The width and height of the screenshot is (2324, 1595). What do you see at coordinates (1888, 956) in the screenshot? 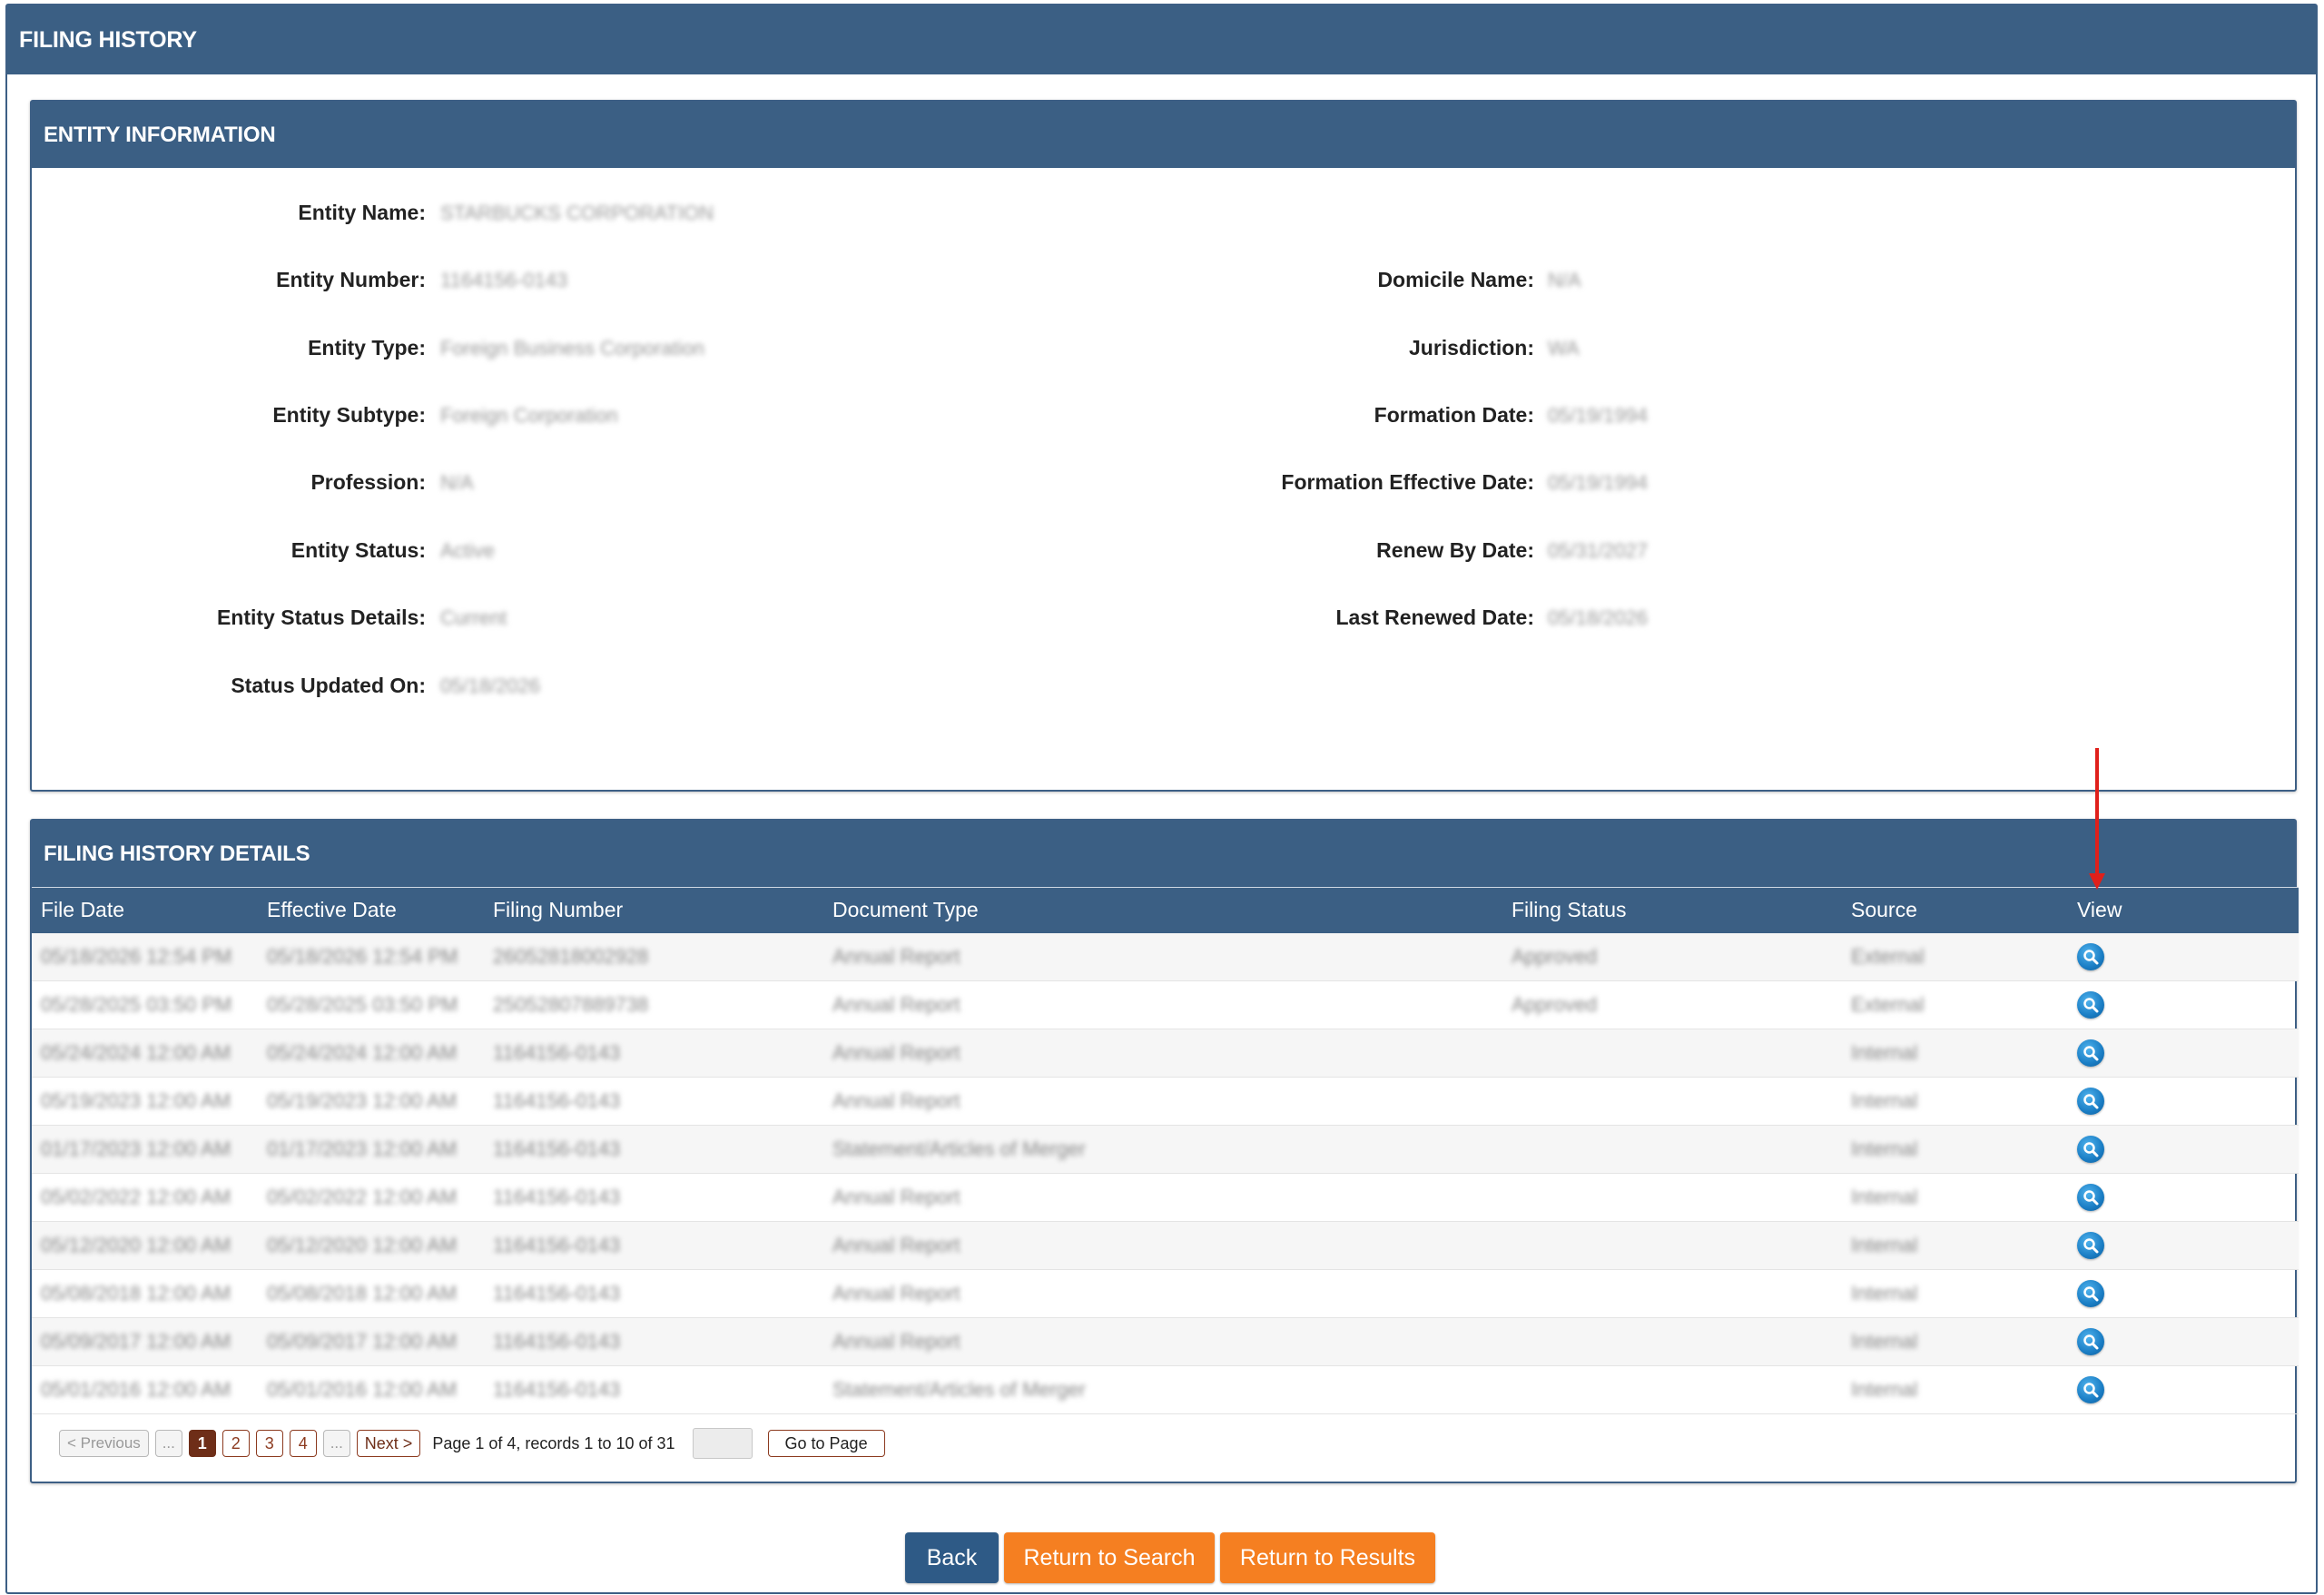
I see `cell-source-text: External` at bounding box center [1888, 956].